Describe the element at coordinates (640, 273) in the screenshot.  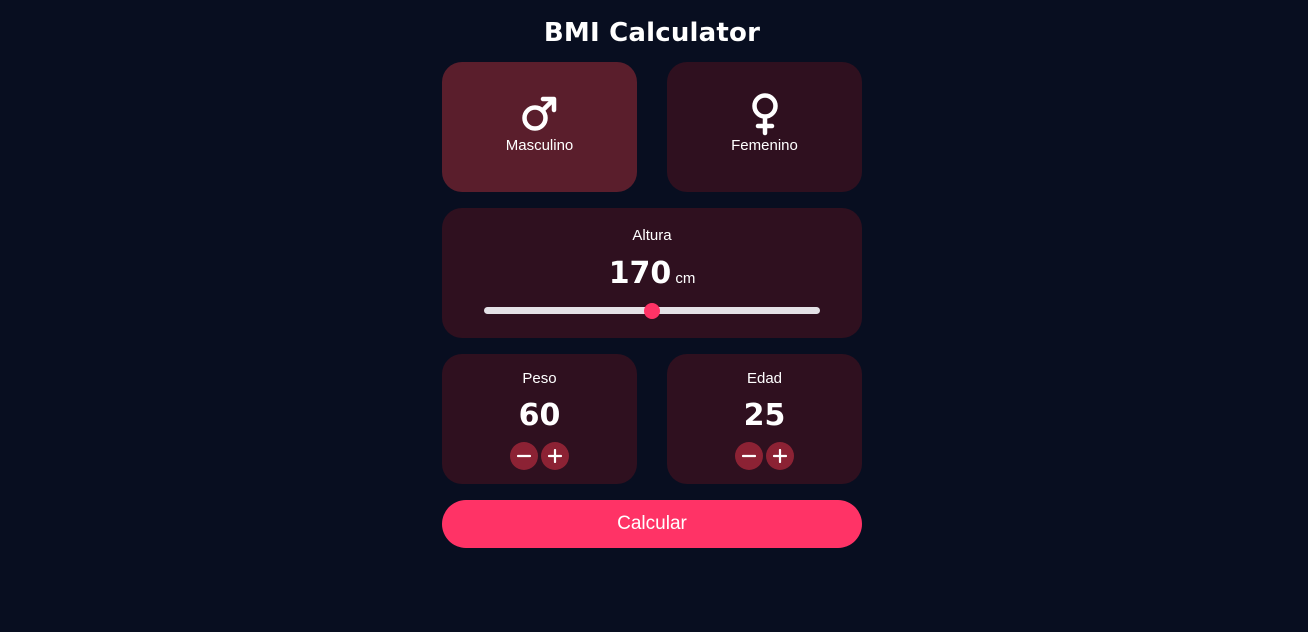
I see `height-value: 170` at that location.